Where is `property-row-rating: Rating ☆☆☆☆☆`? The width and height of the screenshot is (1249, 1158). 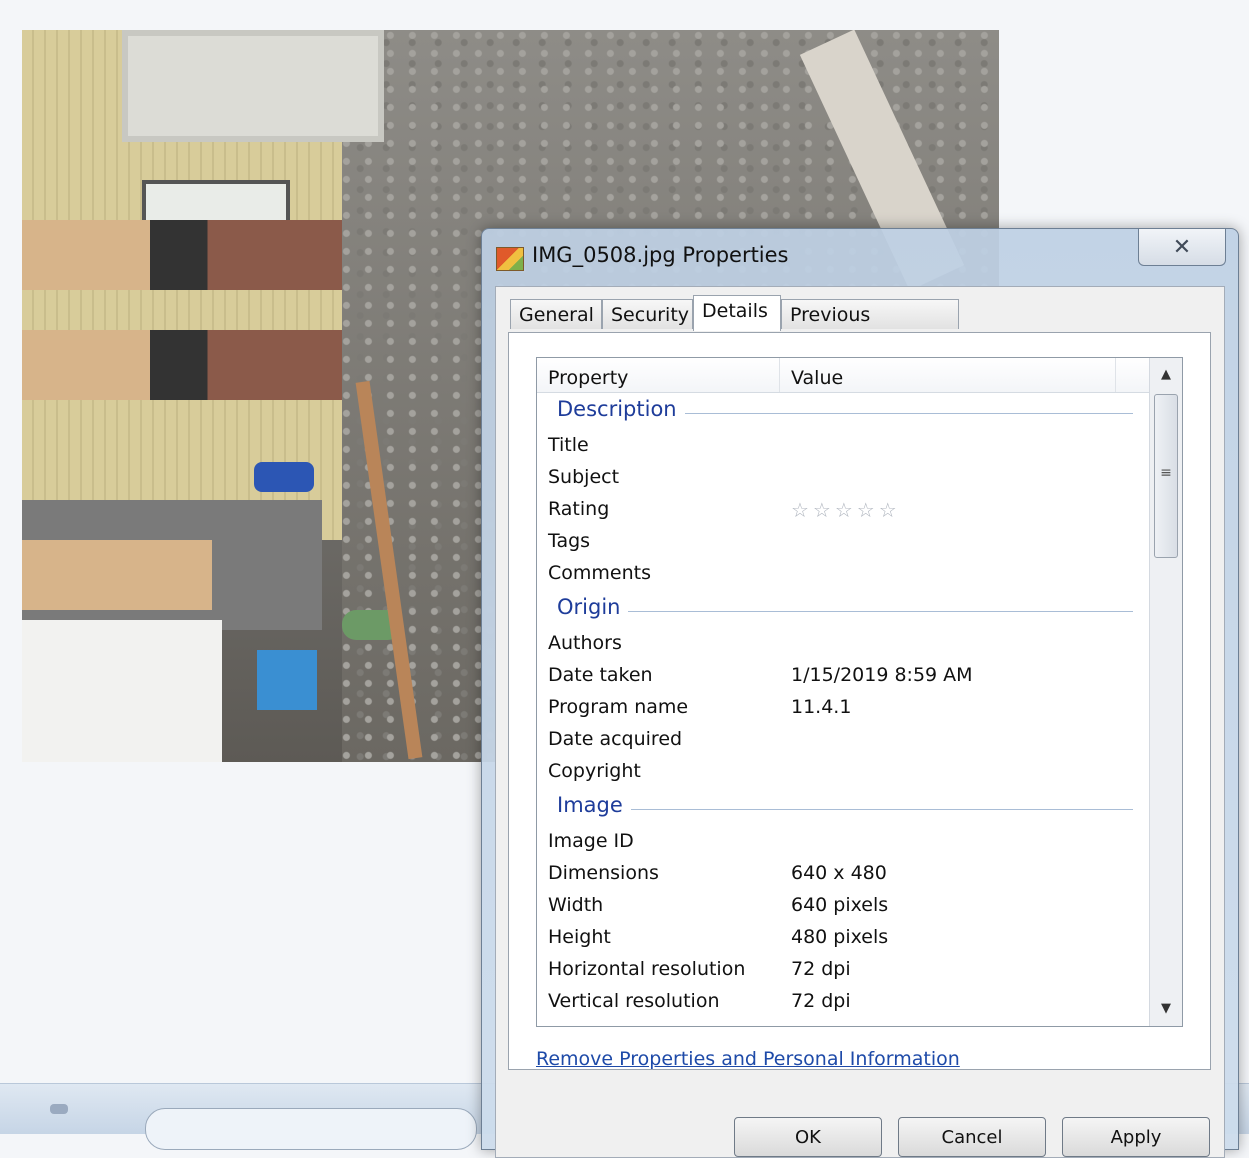 property-row-rating: Rating ☆☆☆☆☆ is located at coordinates (843, 510).